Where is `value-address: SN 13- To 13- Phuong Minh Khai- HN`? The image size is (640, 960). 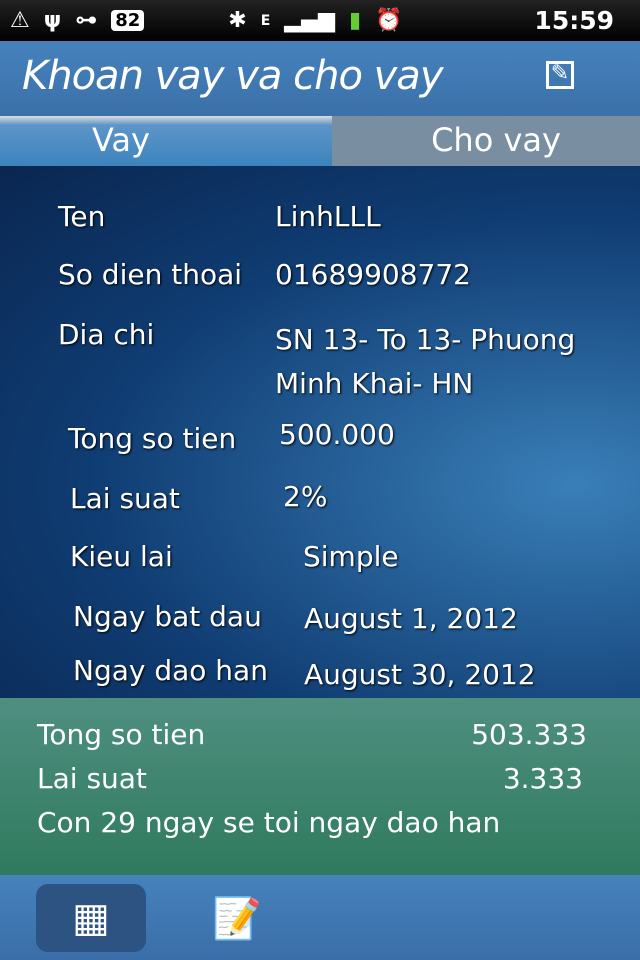
value-address: SN 13- To 13- Phuong Minh Khai- HN is located at coordinates (425, 361).